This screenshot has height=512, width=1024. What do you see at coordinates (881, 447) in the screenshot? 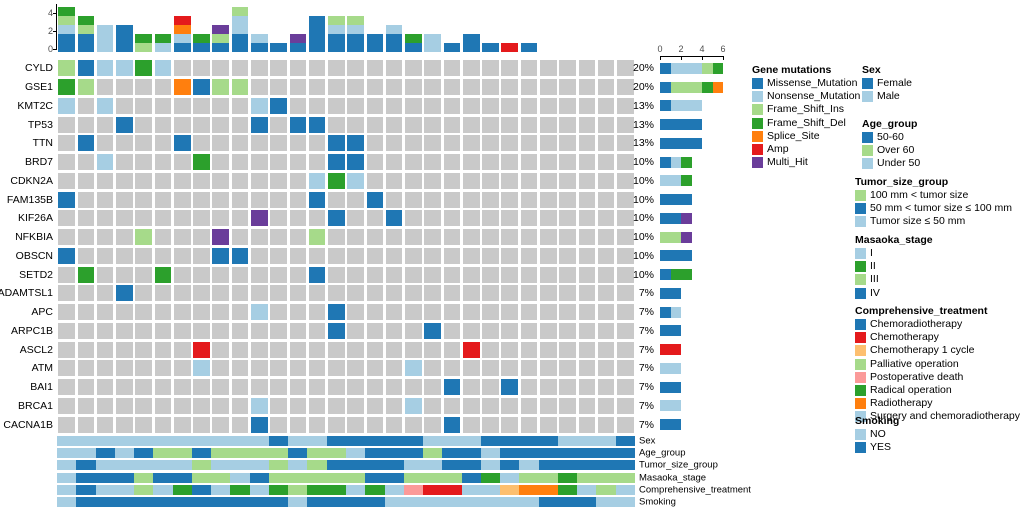
I see `legend-label: YES` at bounding box center [881, 447].